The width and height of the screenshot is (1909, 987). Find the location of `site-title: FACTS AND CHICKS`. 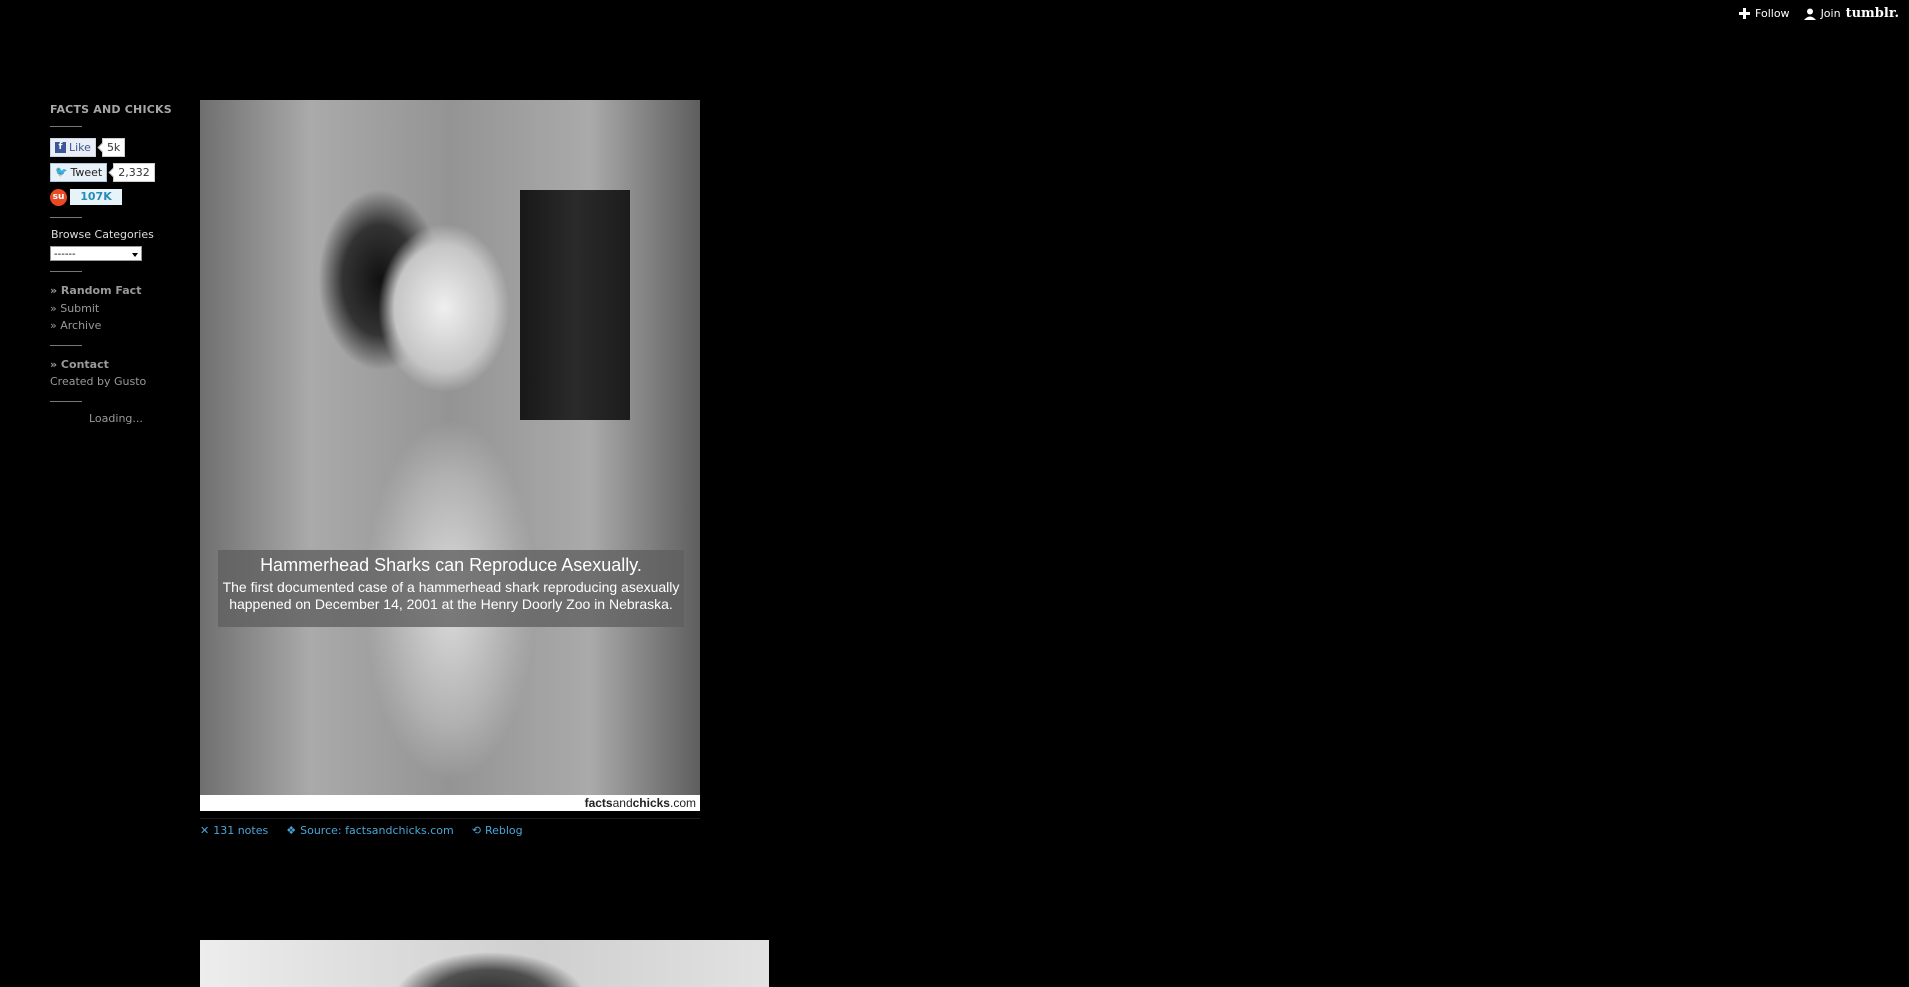

site-title: FACTS AND CHICKS is located at coordinates (115, 109).